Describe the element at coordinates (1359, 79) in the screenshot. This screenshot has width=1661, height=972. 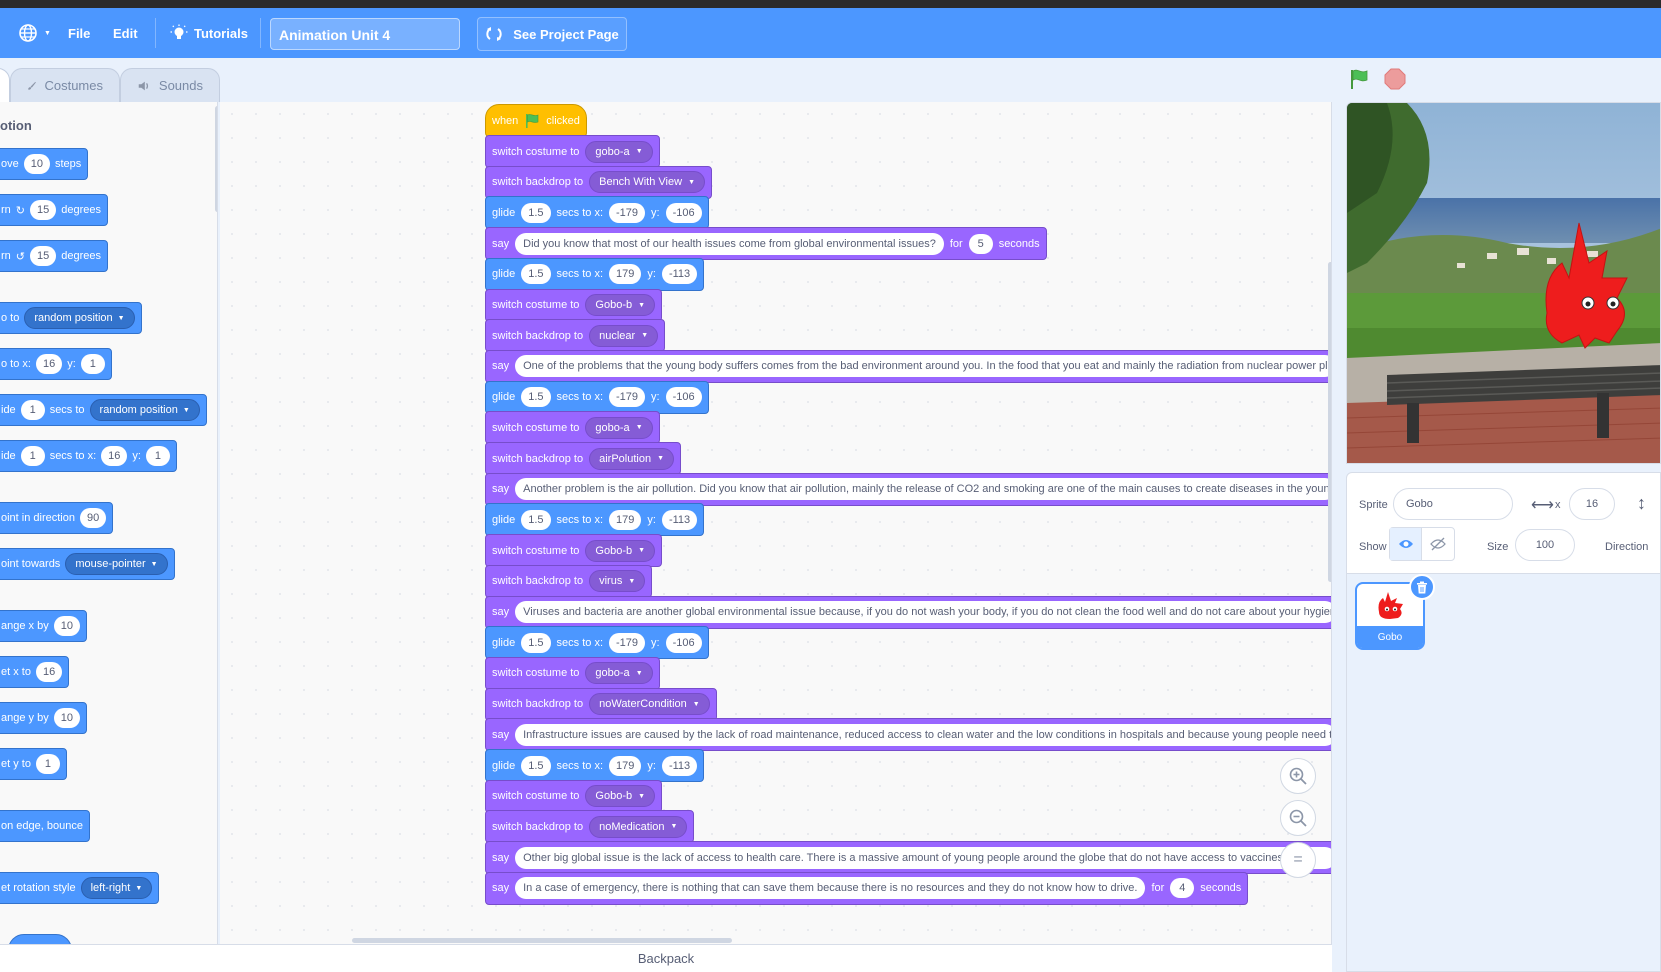
I see `green-flag-icon` at that location.